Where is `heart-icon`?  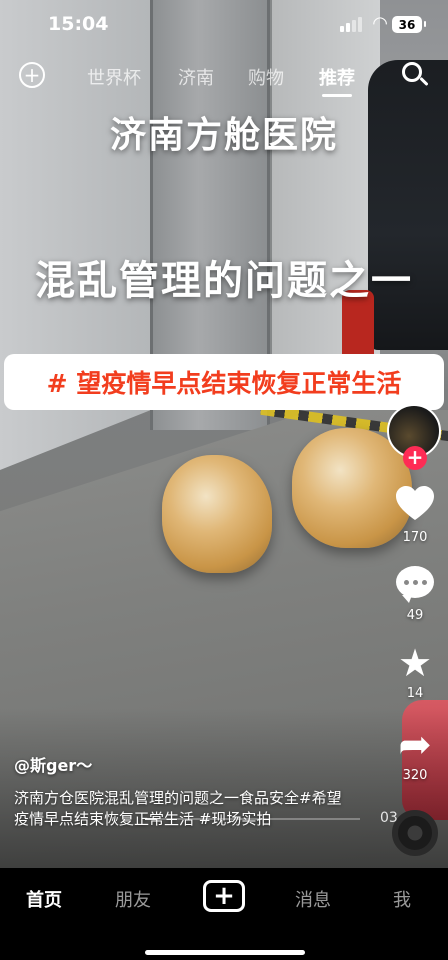
heart-icon is located at coordinates (415, 503).